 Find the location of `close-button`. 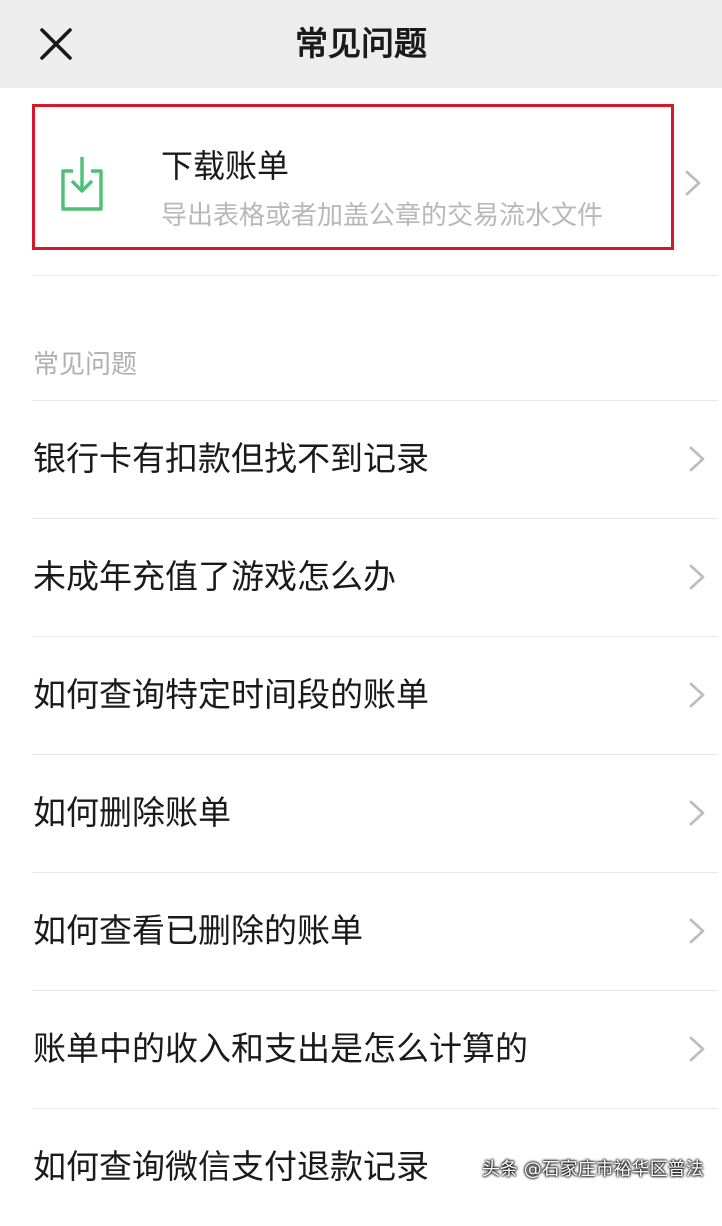

close-button is located at coordinates (56, 44).